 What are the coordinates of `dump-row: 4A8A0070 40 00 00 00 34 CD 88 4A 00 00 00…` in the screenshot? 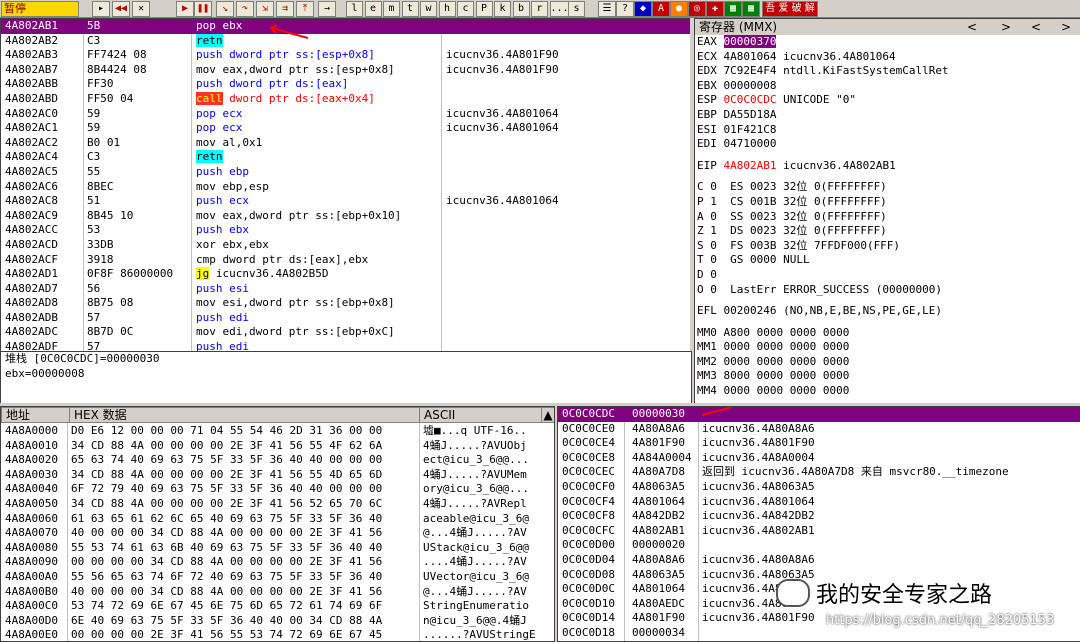 It's located at (271, 533).